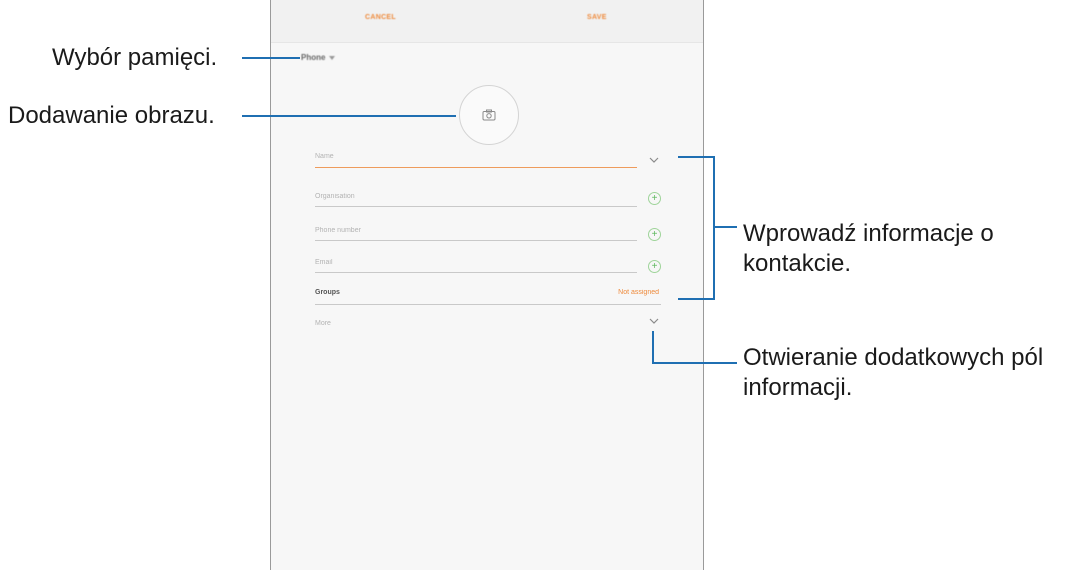  What do you see at coordinates (654, 234) in the screenshot?
I see `add-phone-plus-icon: +` at bounding box center [654, 234].